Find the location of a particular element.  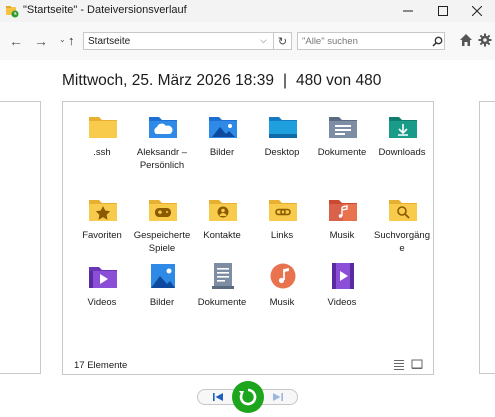

close-icon is located at coordinates (477, 11).